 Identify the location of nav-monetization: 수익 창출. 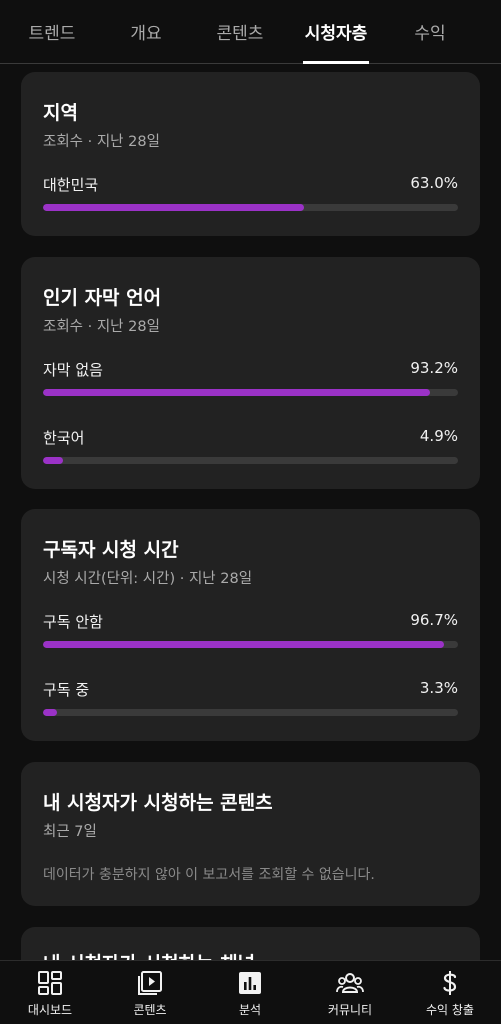
(450, 992).